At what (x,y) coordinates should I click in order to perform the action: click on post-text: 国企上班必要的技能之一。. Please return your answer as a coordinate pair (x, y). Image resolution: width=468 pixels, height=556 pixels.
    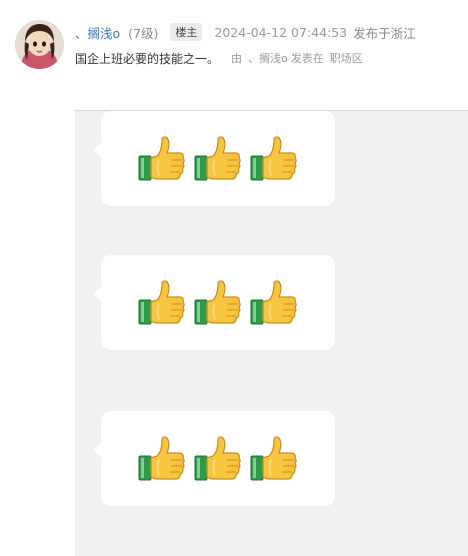
    Looking at the image, I should click on (147, 58).